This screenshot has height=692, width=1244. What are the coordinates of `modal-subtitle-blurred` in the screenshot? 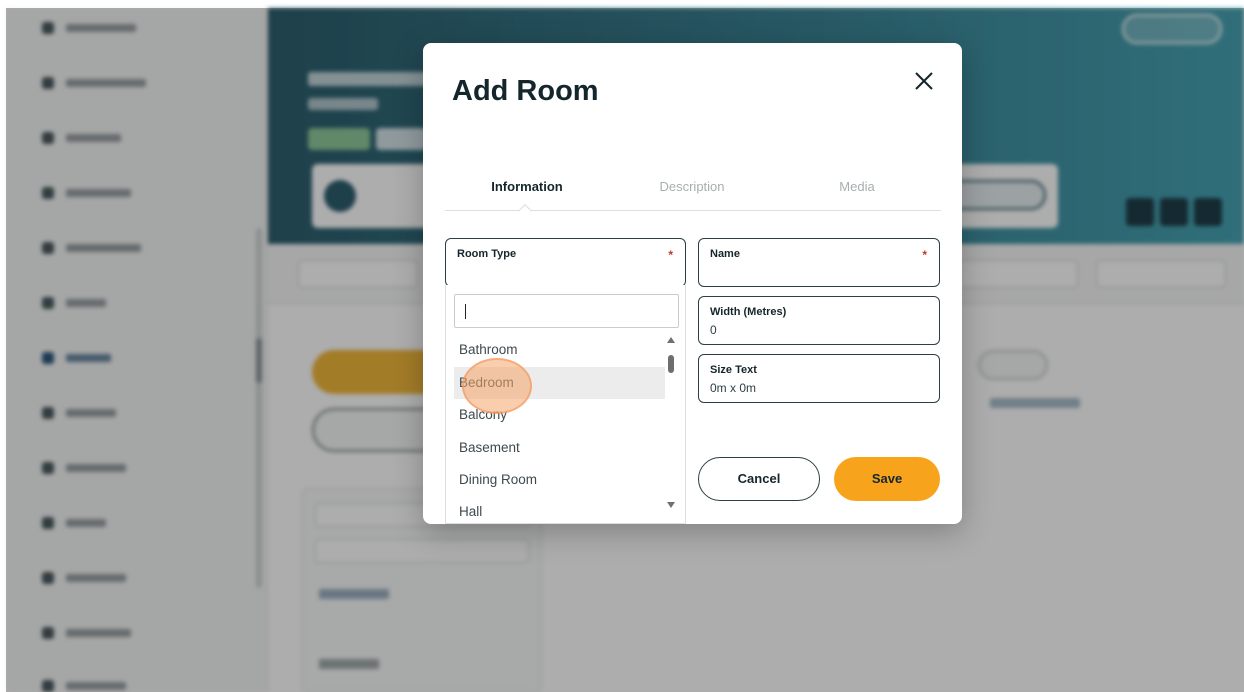 It's located at (562, 119).